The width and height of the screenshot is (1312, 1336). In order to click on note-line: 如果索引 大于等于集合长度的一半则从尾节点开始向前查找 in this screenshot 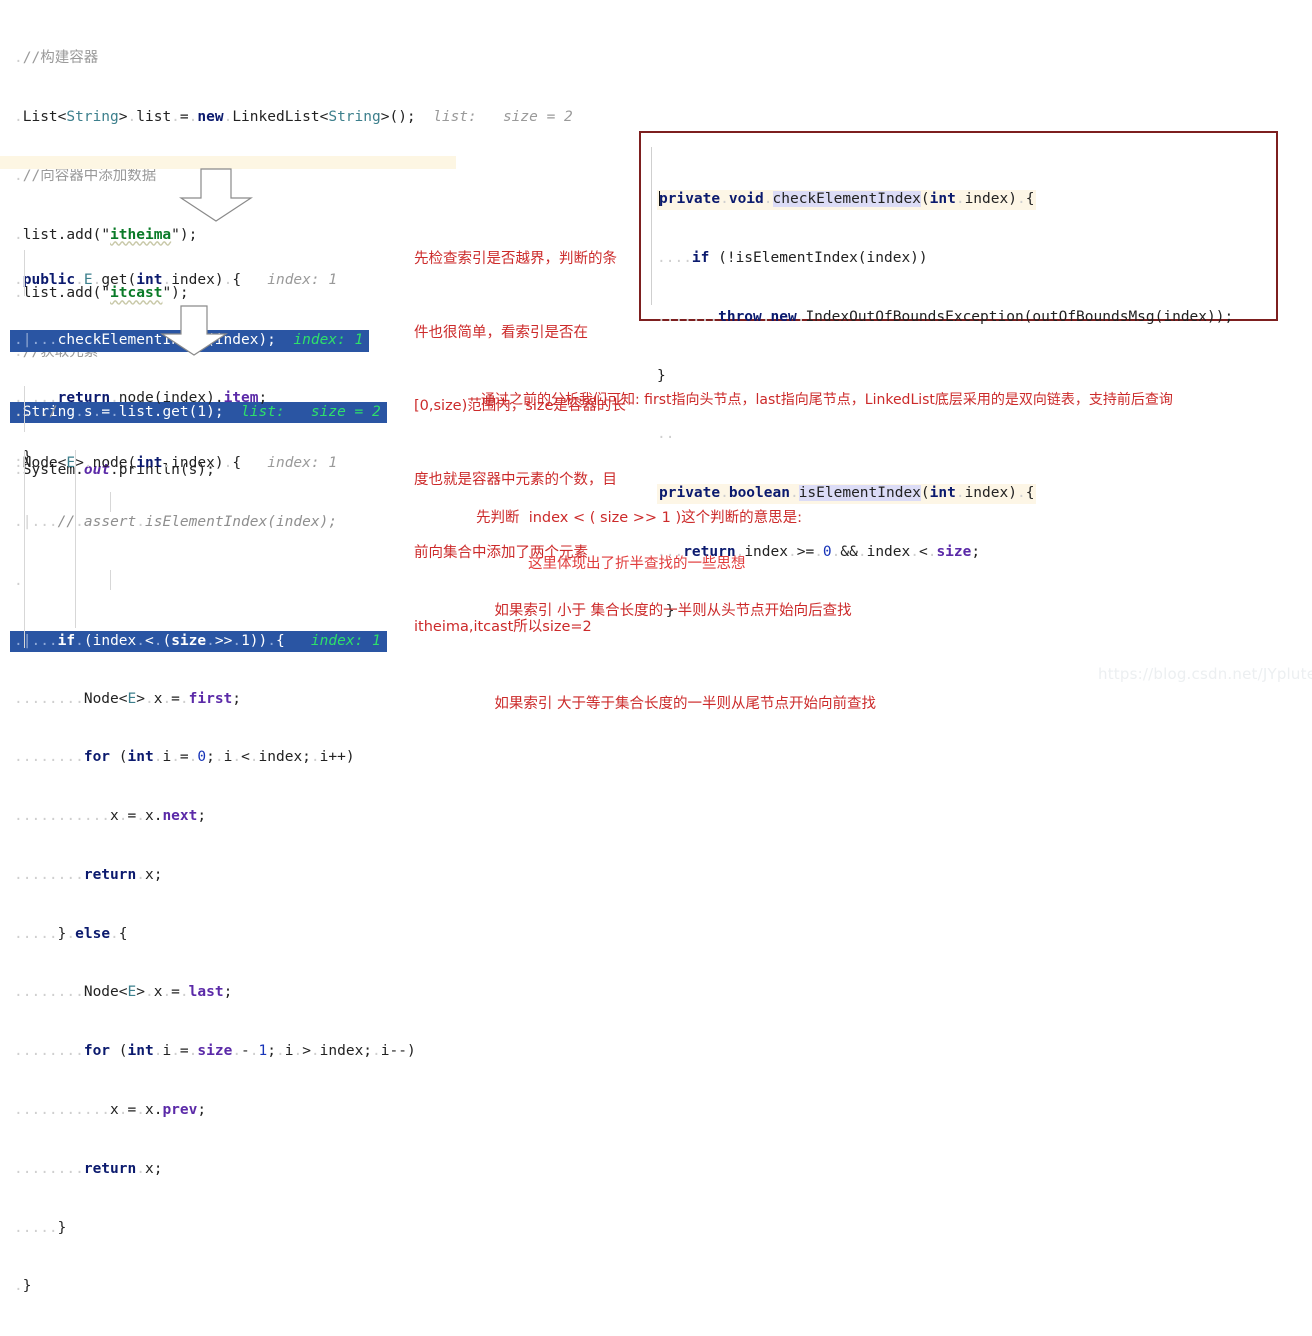, I will do `click(676, 704)`.